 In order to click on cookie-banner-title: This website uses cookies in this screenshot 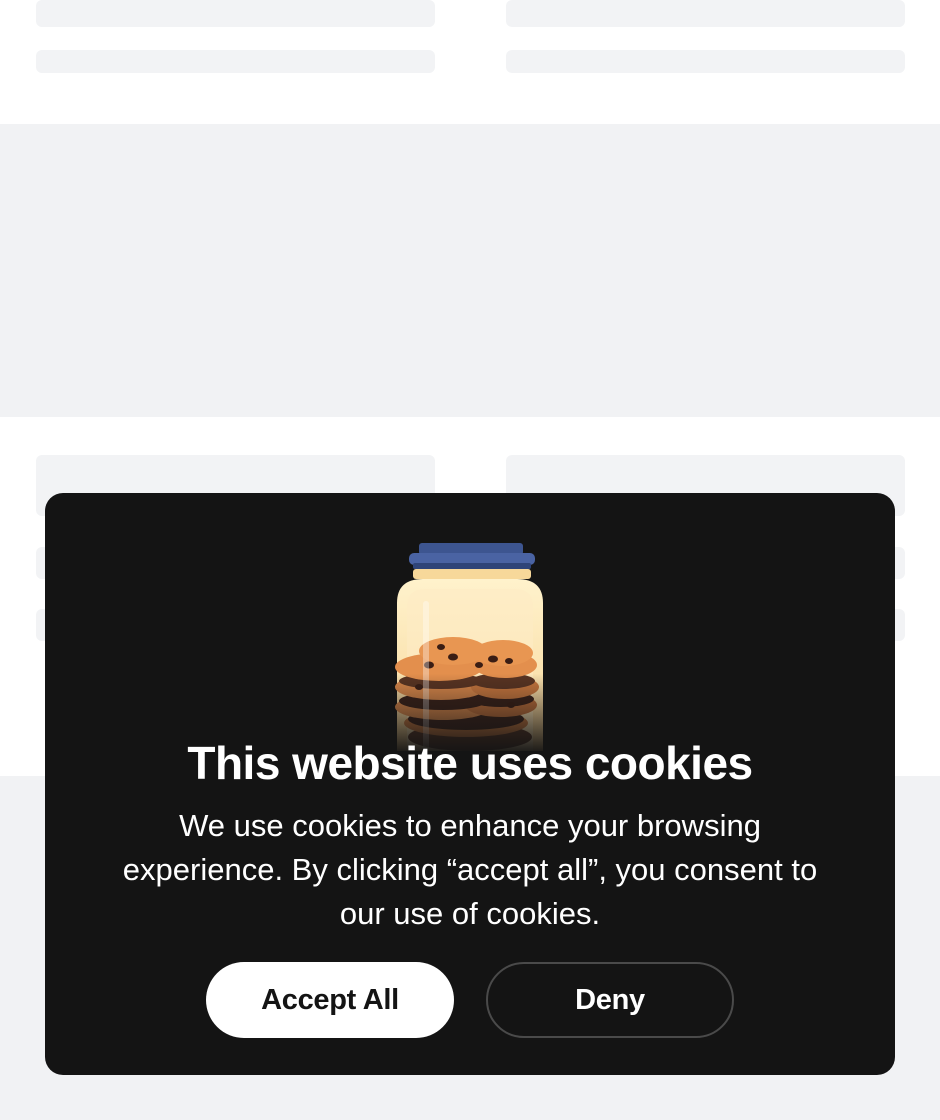, I will do `click(470, 763)`.